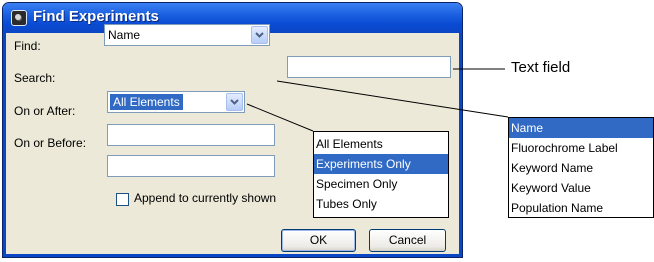 This screenshot has height=262, width=654. I want to click on find-dropdown-leader-line, so click(392, 99).